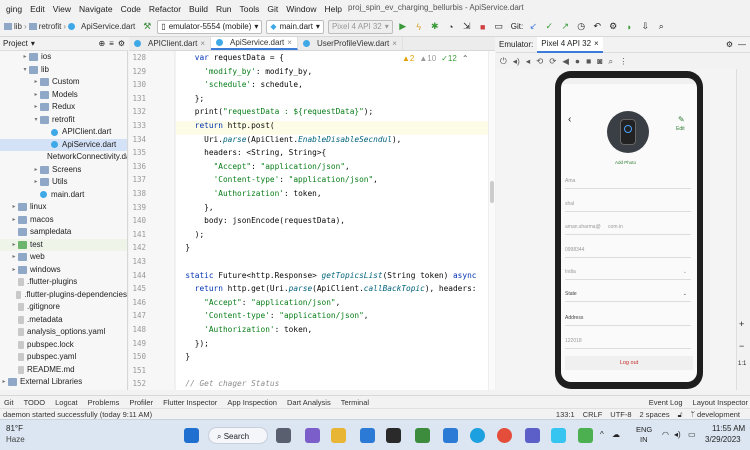 The width and height of the screenshot is (750, 450). I want to click on history-icon: ◷, so click(581, 27).